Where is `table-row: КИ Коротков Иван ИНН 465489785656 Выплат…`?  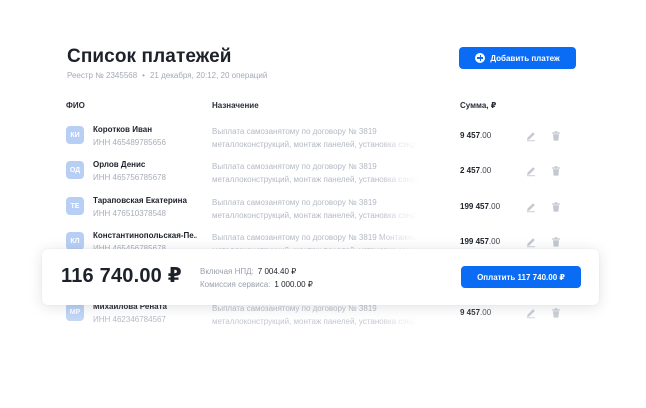
table-row: КИ Коротков Иван ИНН 465489785656 Выплат… is located at coordinates (323, 143).